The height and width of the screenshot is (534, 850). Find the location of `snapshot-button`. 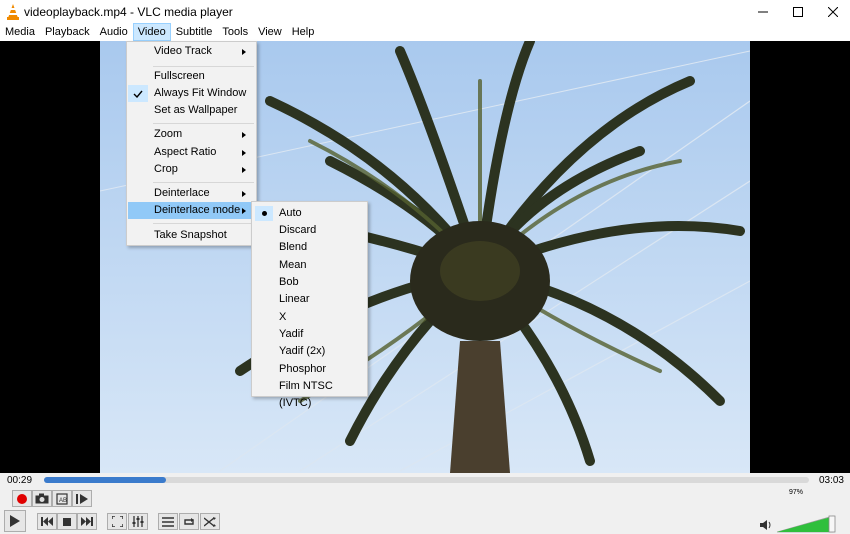

snapshot-button is located at coordinates (42, 498).